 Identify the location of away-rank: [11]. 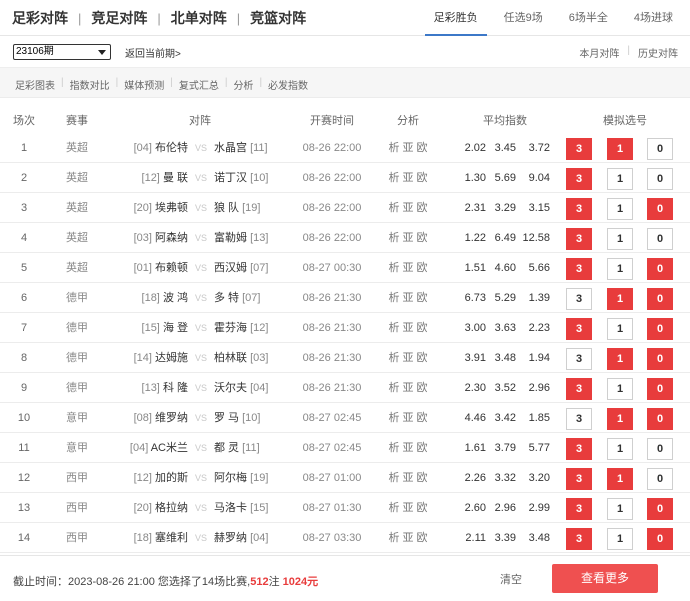
(259, 148).